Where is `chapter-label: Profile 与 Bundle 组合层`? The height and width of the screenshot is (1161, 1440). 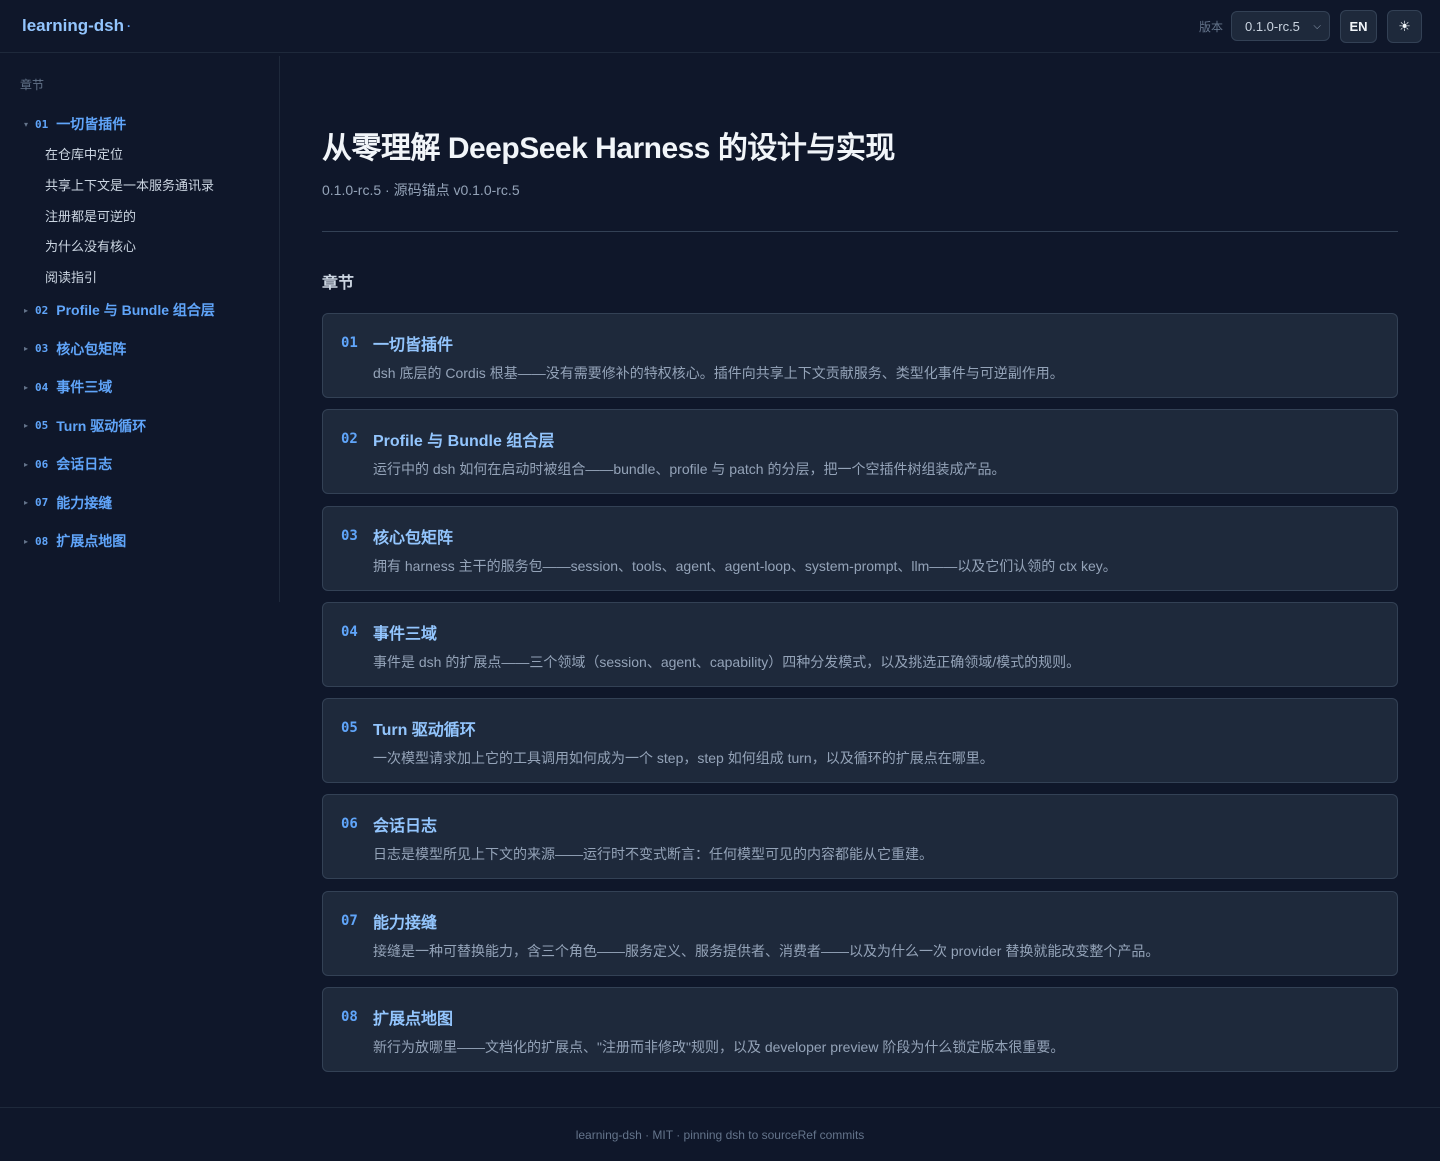 chapter-label: Profile 与 Bundle 组合层 is located at coordinates (135, 310).